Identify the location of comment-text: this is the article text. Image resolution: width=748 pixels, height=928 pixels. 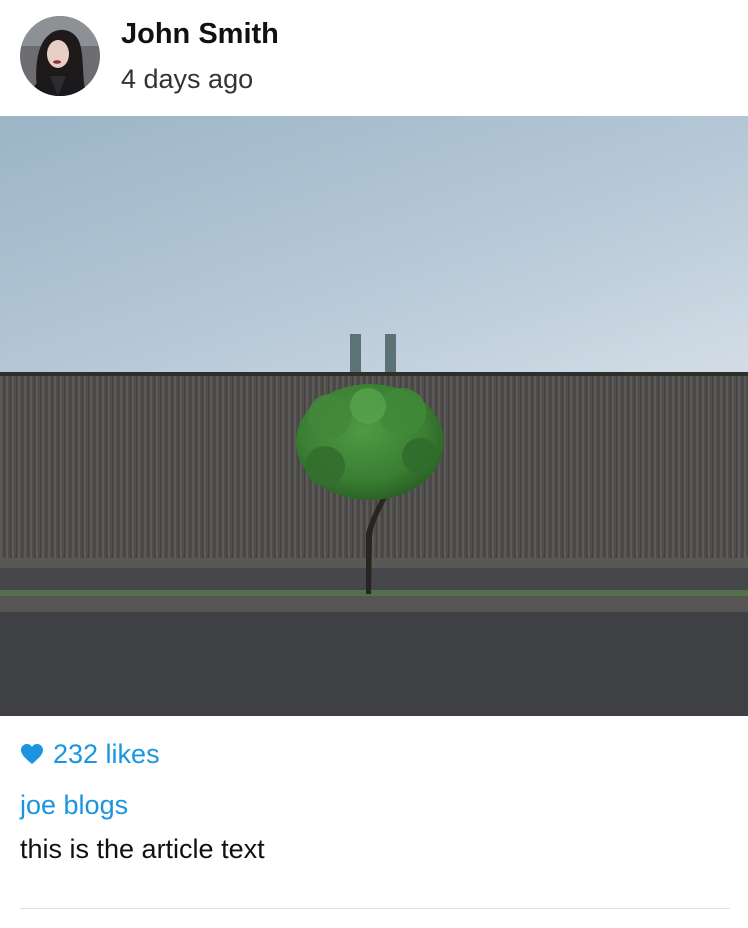
(142, 849).